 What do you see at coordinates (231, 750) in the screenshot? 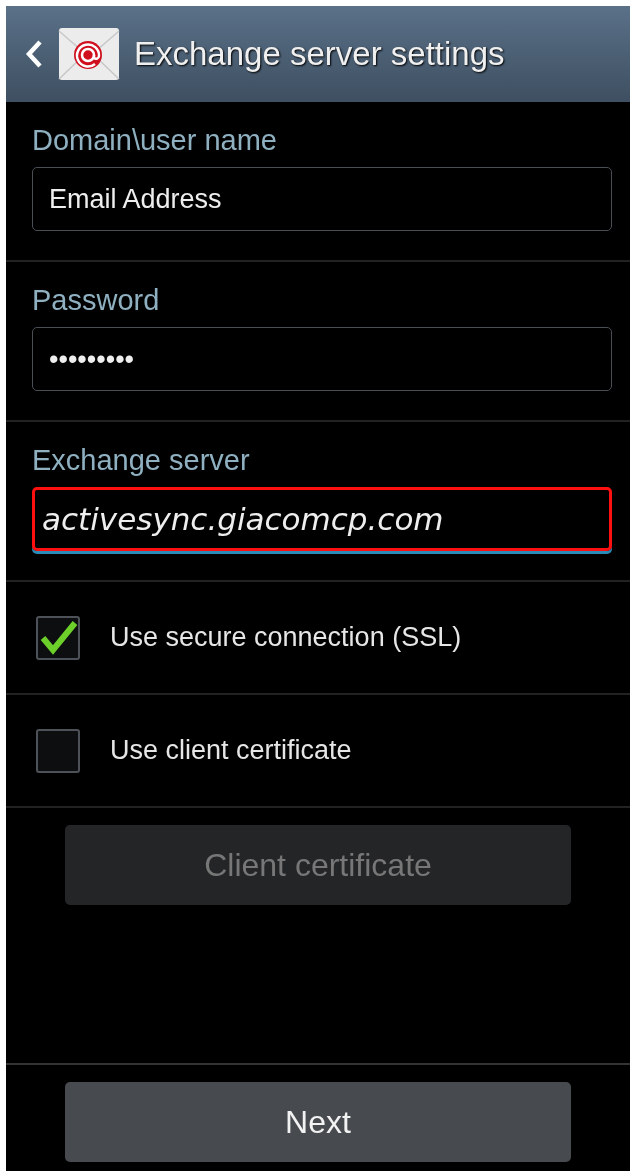
I see `checkbox-label: Use client certificate` at bounding box center [231, 750].